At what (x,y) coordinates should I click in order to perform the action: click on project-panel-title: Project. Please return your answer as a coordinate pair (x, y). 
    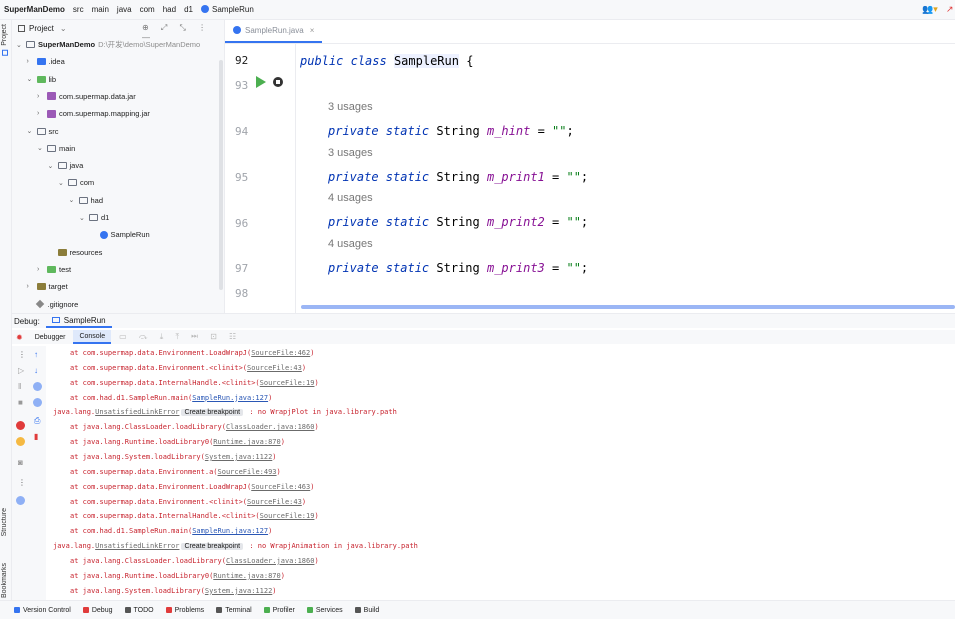
    Looking at the image, I should click on (41, 28).